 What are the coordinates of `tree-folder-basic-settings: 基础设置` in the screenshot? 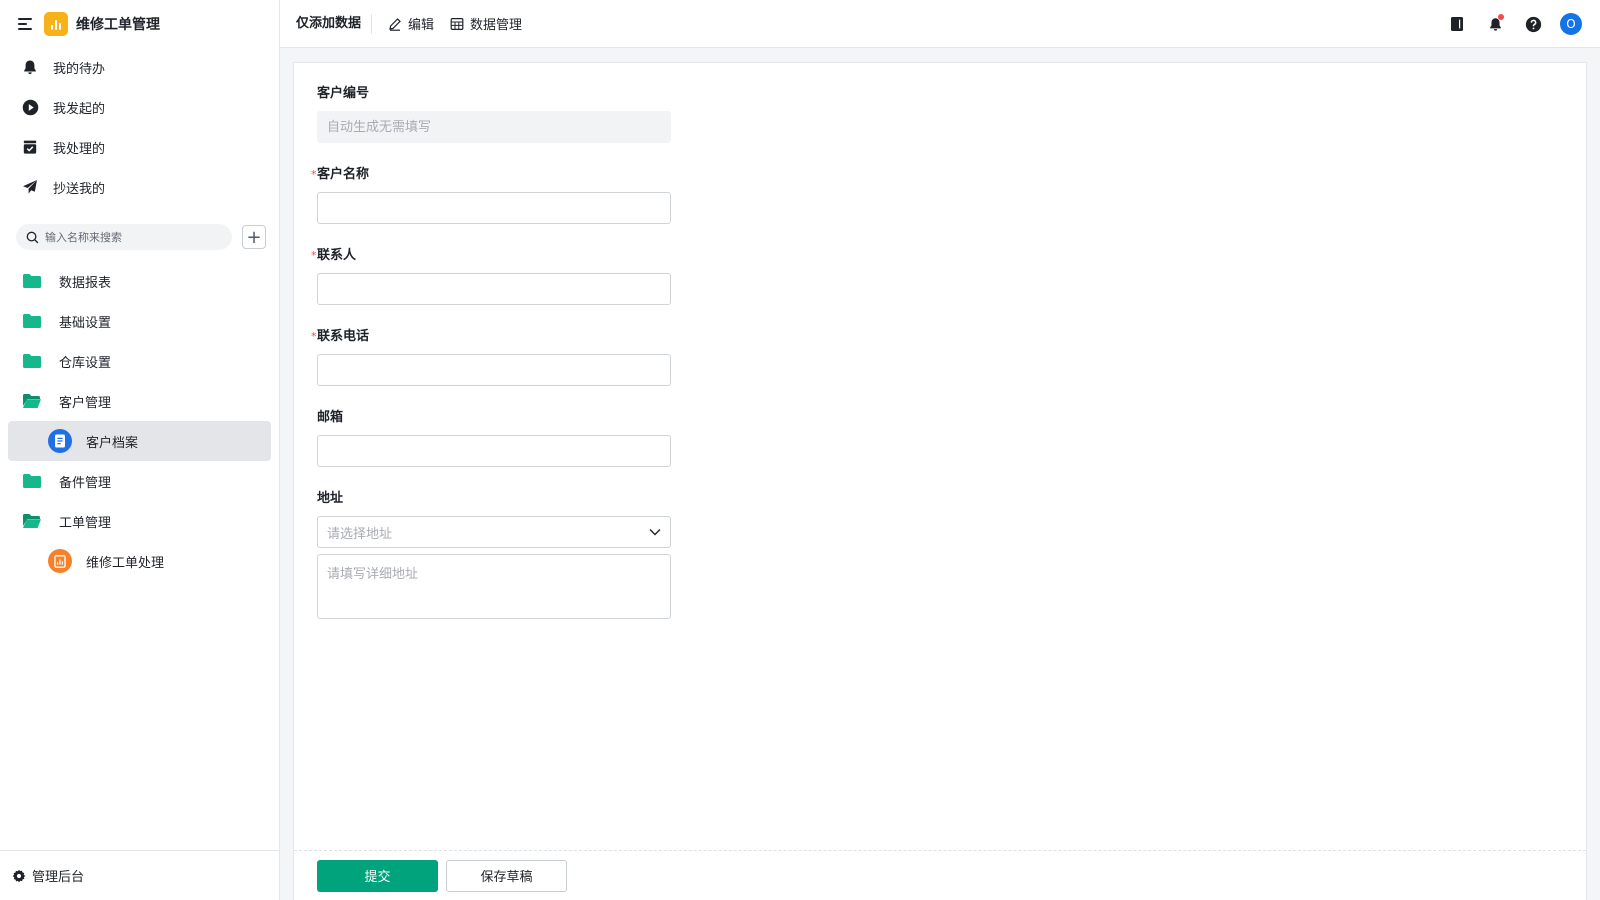 It's located at (139, 321).